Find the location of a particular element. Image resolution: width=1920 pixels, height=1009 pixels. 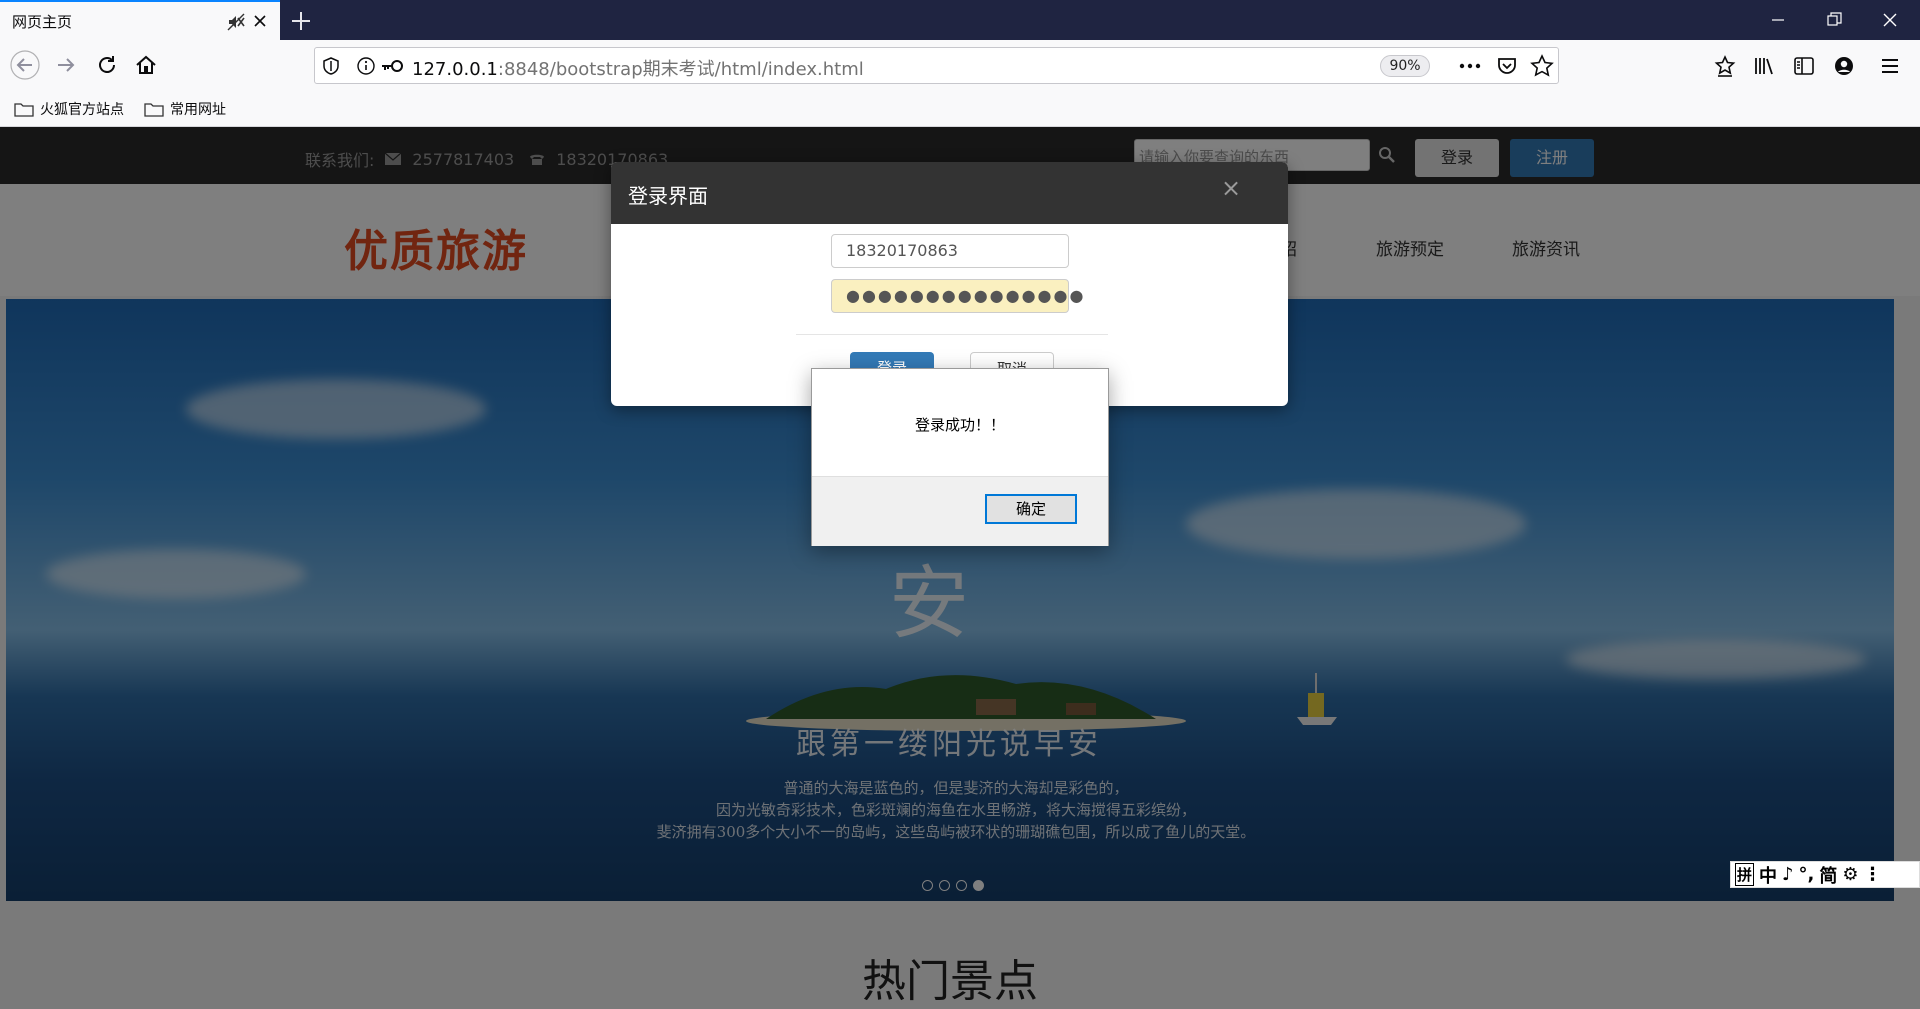

bookmarks-toolbar is located at coordinates (960, 109).